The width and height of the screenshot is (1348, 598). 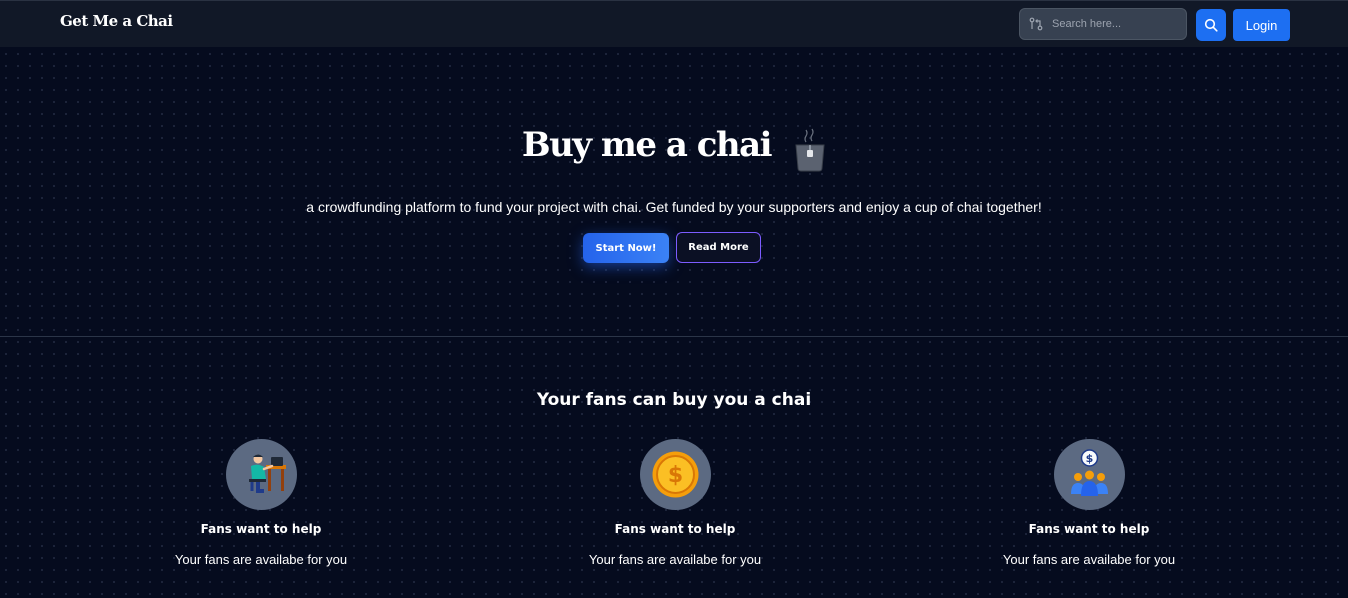 What do you see at coordinates (674, 336) in the screenshot?
I see `section-divider` at bounding box center [674, 336].